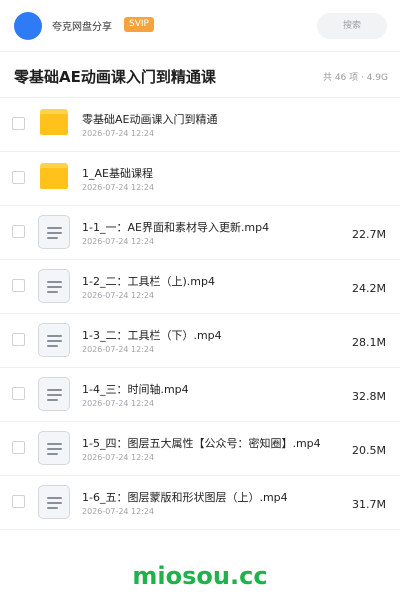 The image size is (400, 600). I want to click on file-name: 1-5_四：图层五大属性【公众号：密知圈】.mp4, so click(201, 443).